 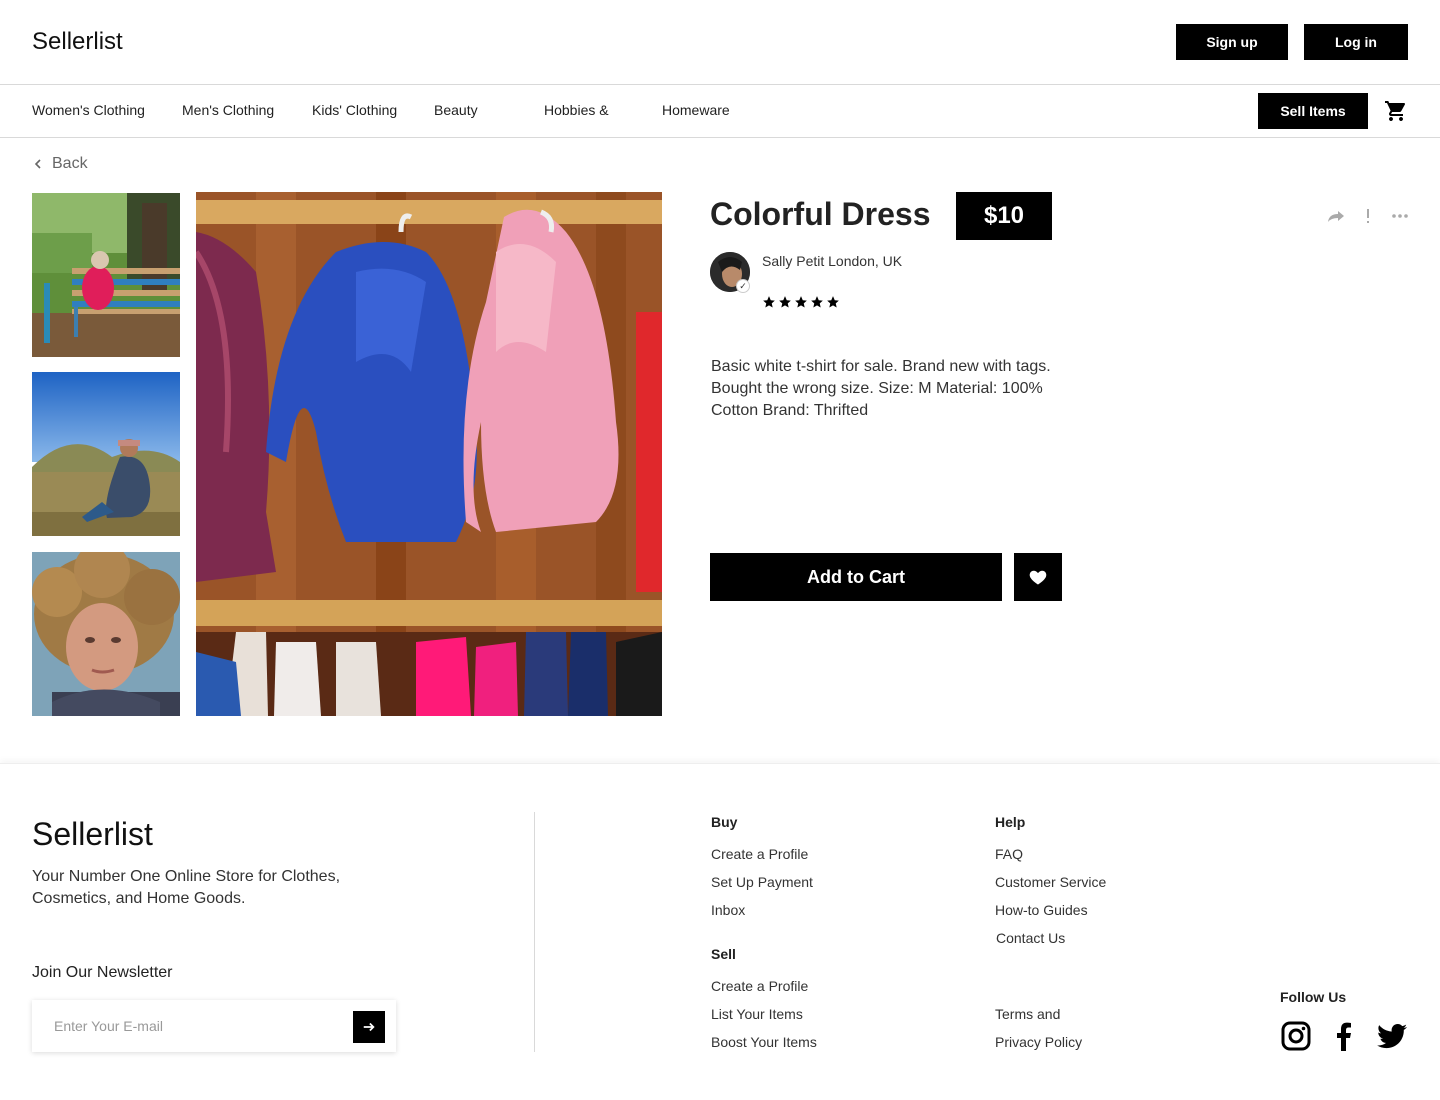 I want to click on facebook-icon, so click(x=1344, y=1036).